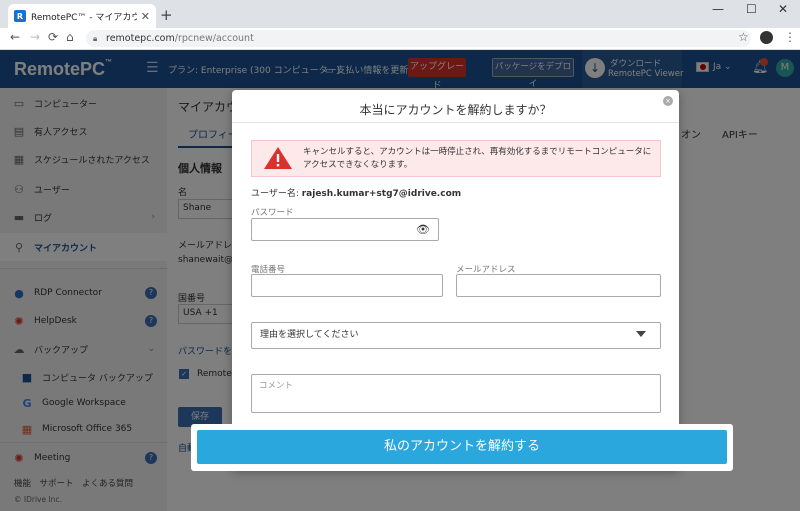 This screenshot has width=800, height=511. What do you see at coordinates (790, 37) in the screenshot?
I see `browser-menu-icon: ⋮` at bounding box center [790, 37].